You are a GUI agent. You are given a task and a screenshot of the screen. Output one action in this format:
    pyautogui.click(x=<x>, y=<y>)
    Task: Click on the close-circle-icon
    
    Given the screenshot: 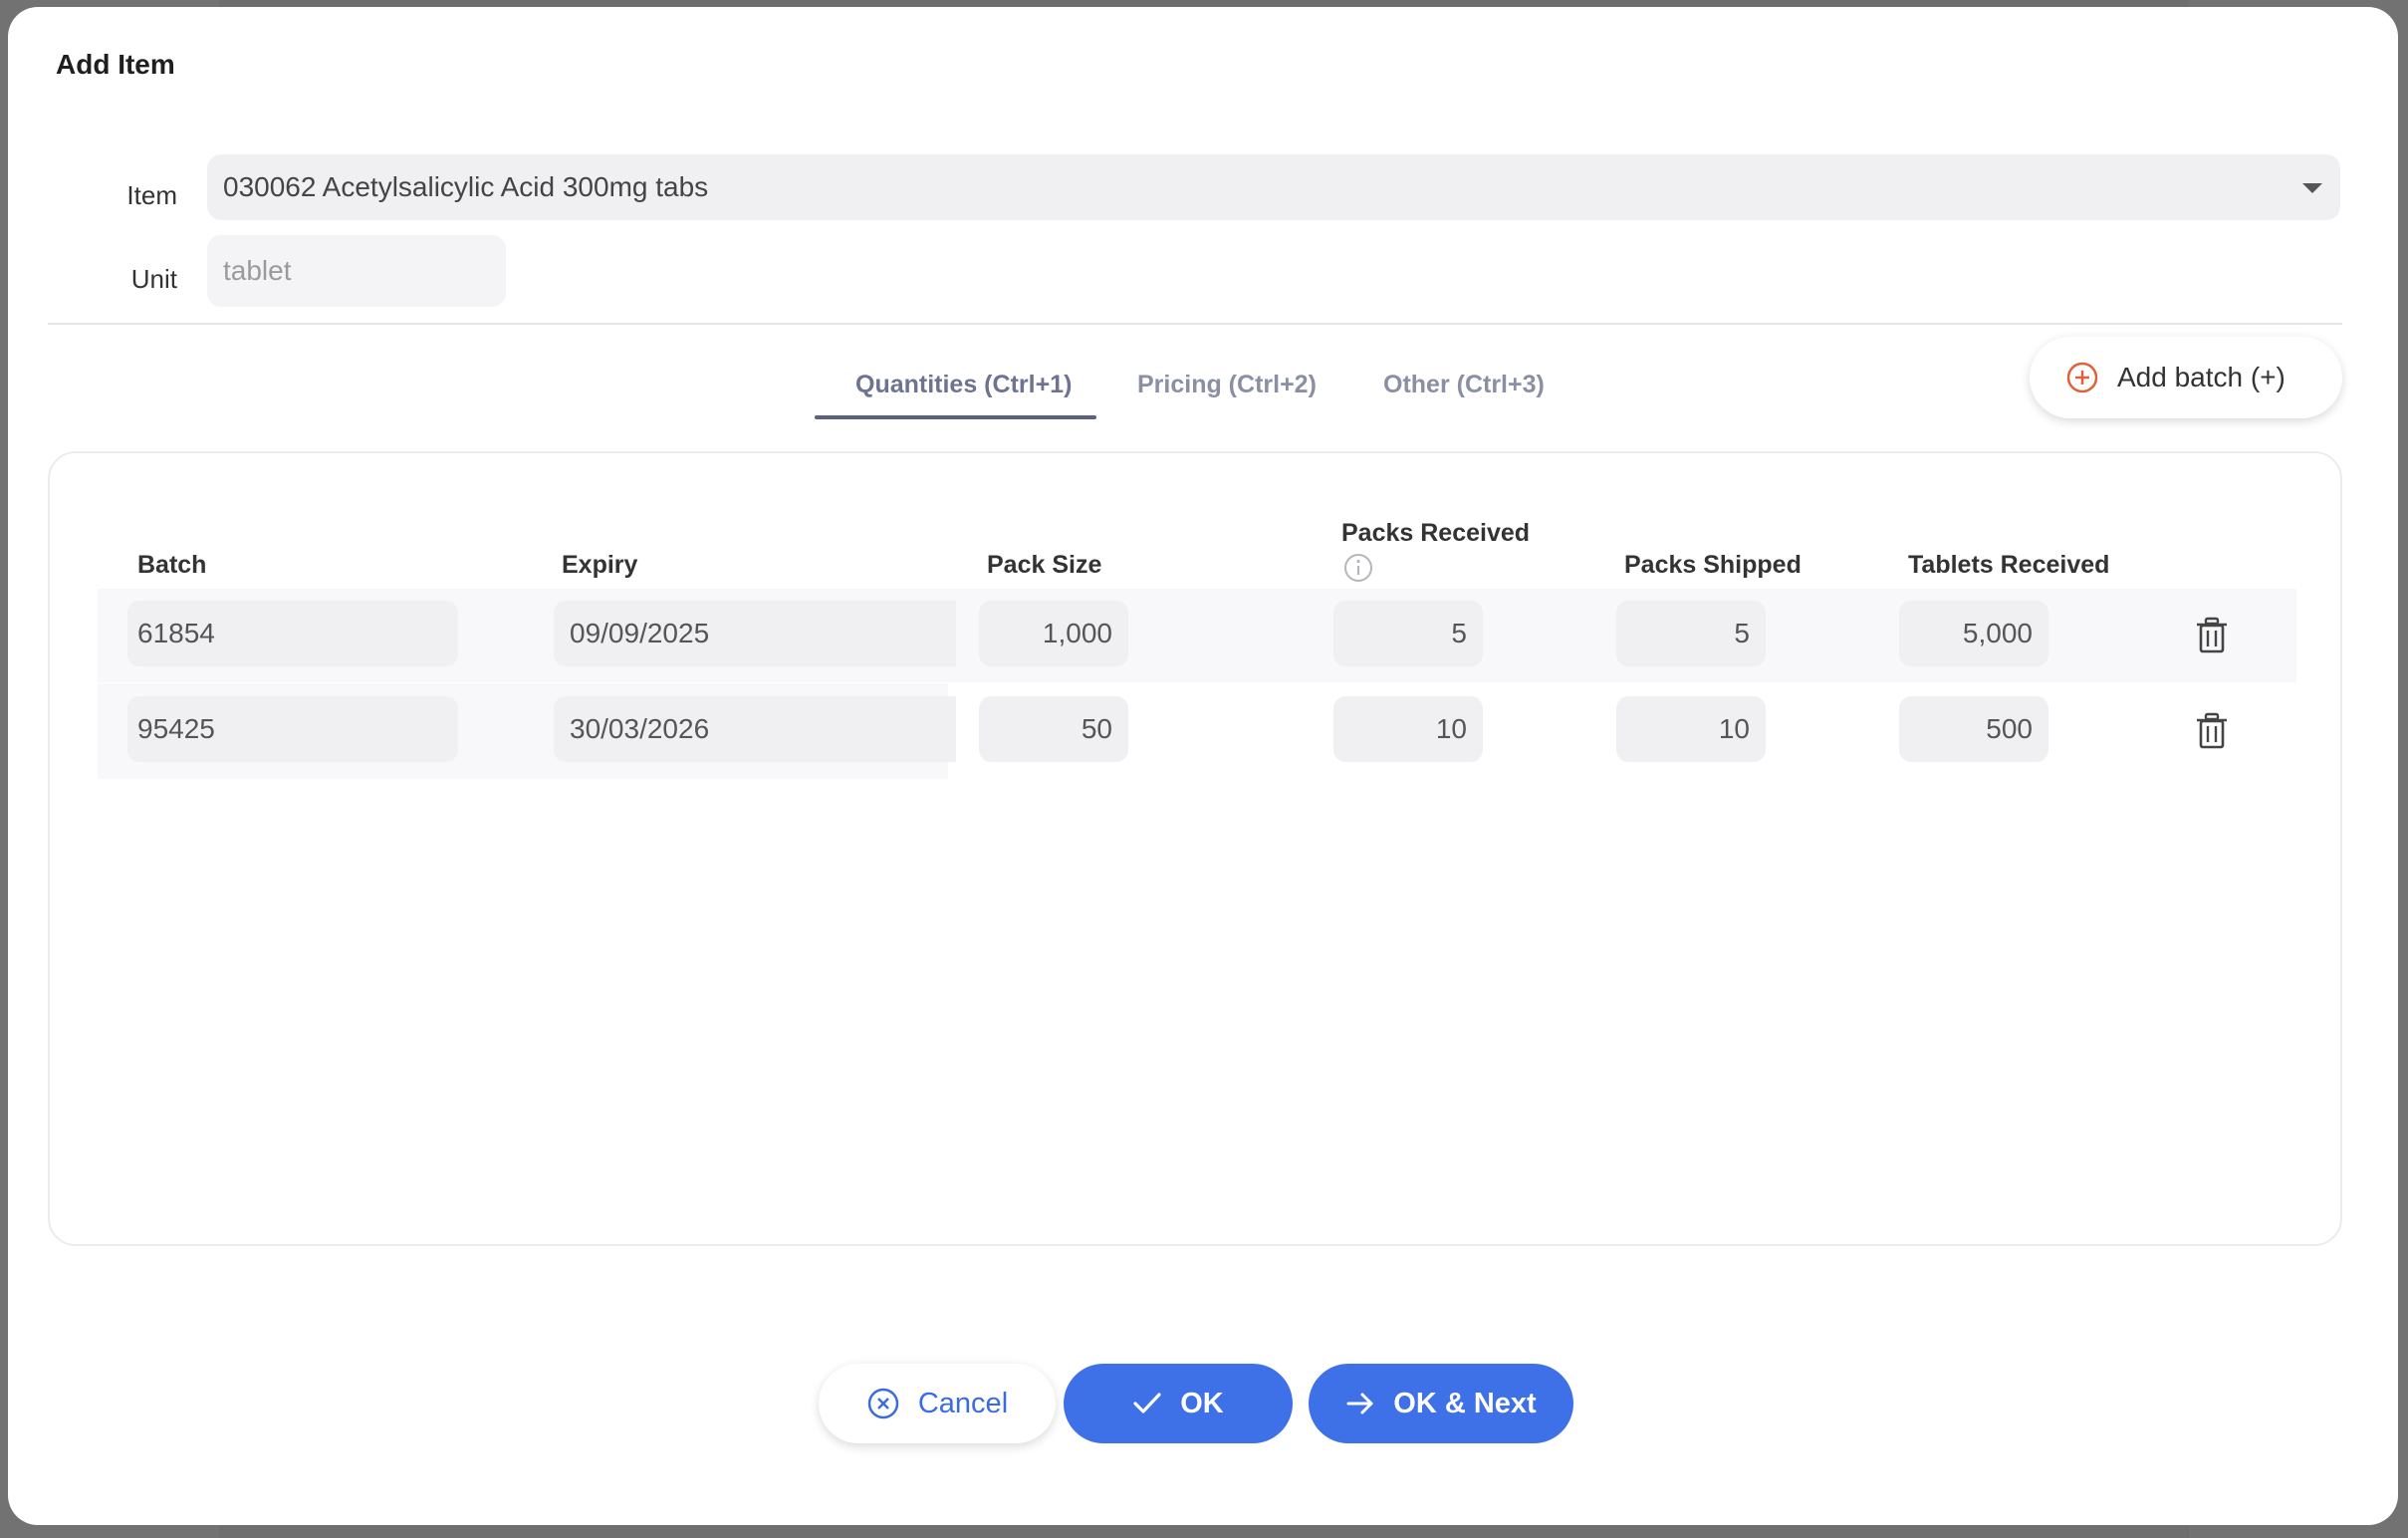 What is the action you would take?
    pyautogui.click(x=883, y=1404)
    